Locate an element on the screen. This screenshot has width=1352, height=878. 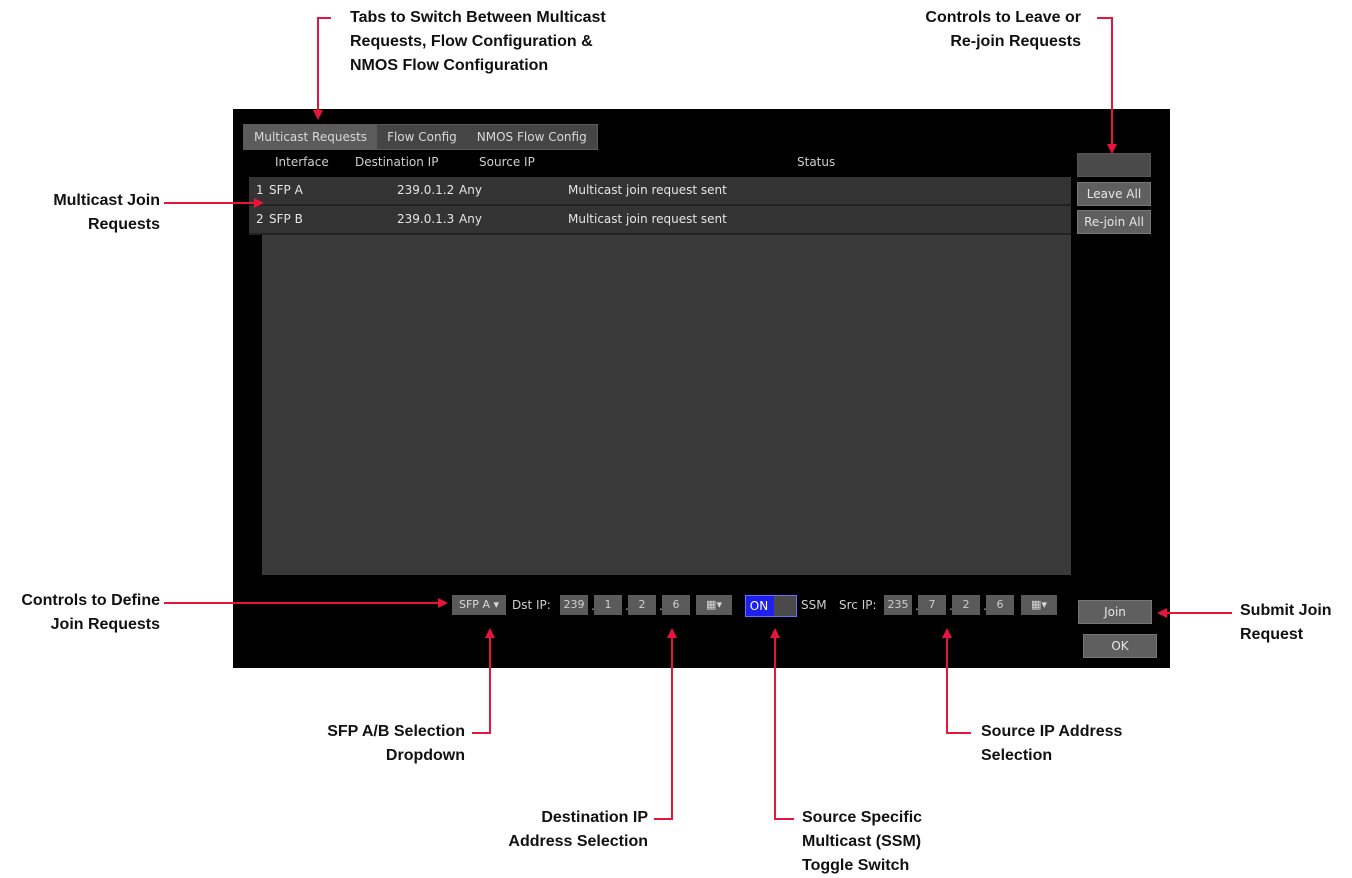
row-index: 1 is located at coordinates (260, 190).